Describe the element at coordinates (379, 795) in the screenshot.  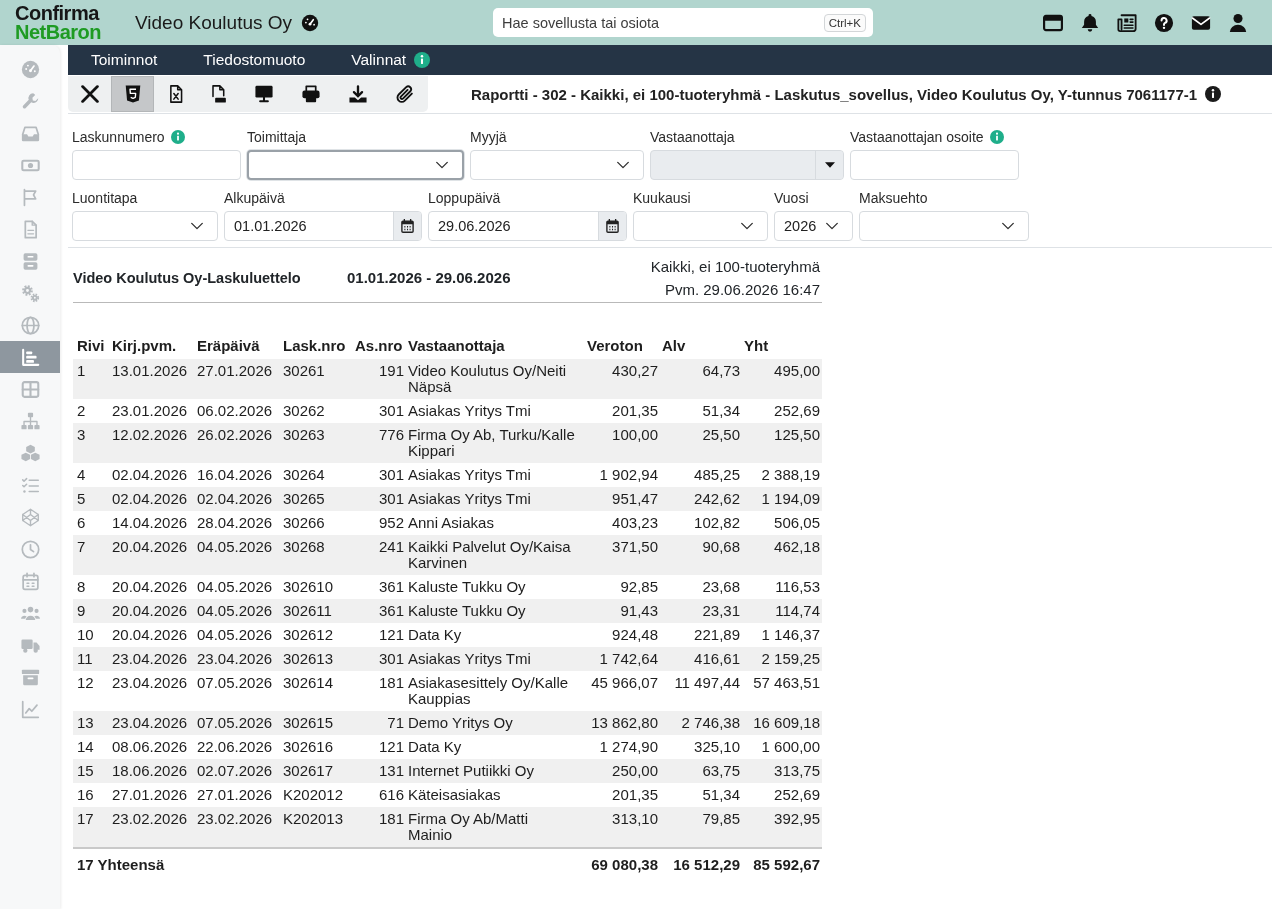
I see `table-cell: 616` at that location.